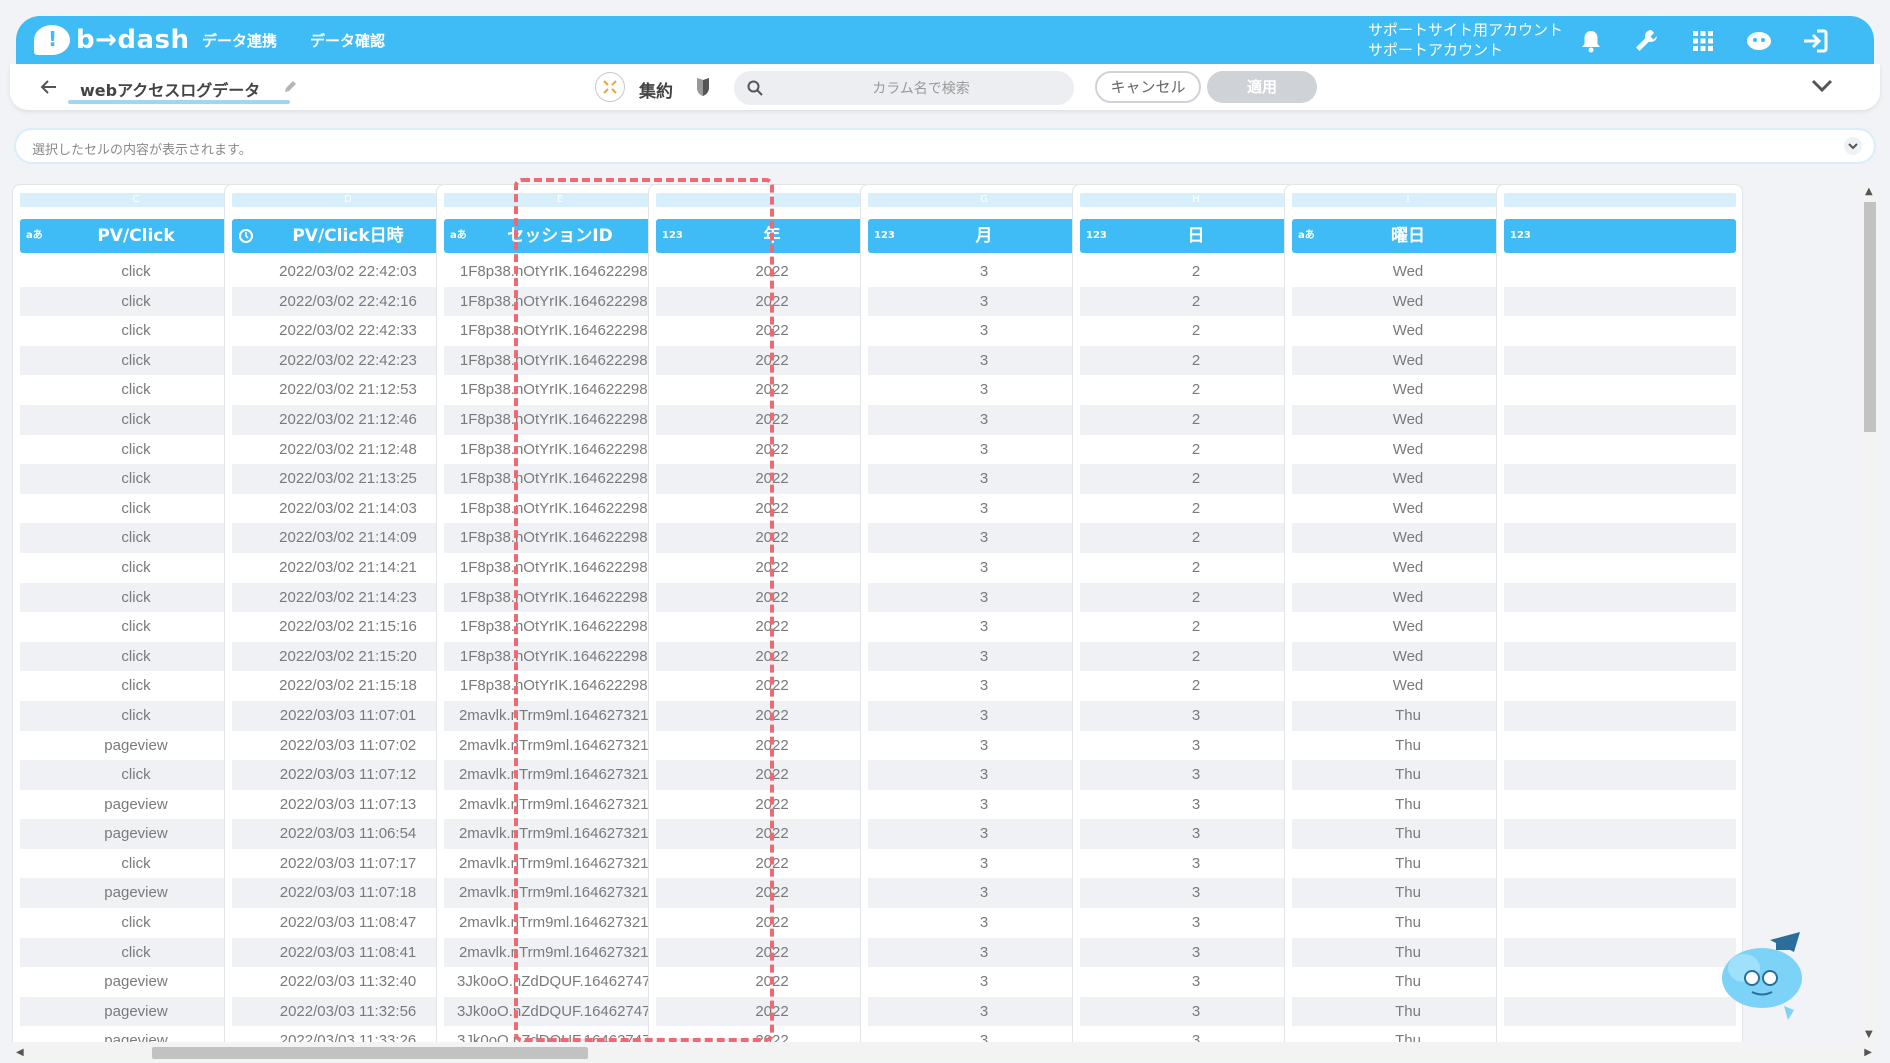 Image resolution: width=1890 pixels, height=1063 pixels. Describe the element at coordinates (1591, 41) in the screenshot. I see `bell-icon` at that location.